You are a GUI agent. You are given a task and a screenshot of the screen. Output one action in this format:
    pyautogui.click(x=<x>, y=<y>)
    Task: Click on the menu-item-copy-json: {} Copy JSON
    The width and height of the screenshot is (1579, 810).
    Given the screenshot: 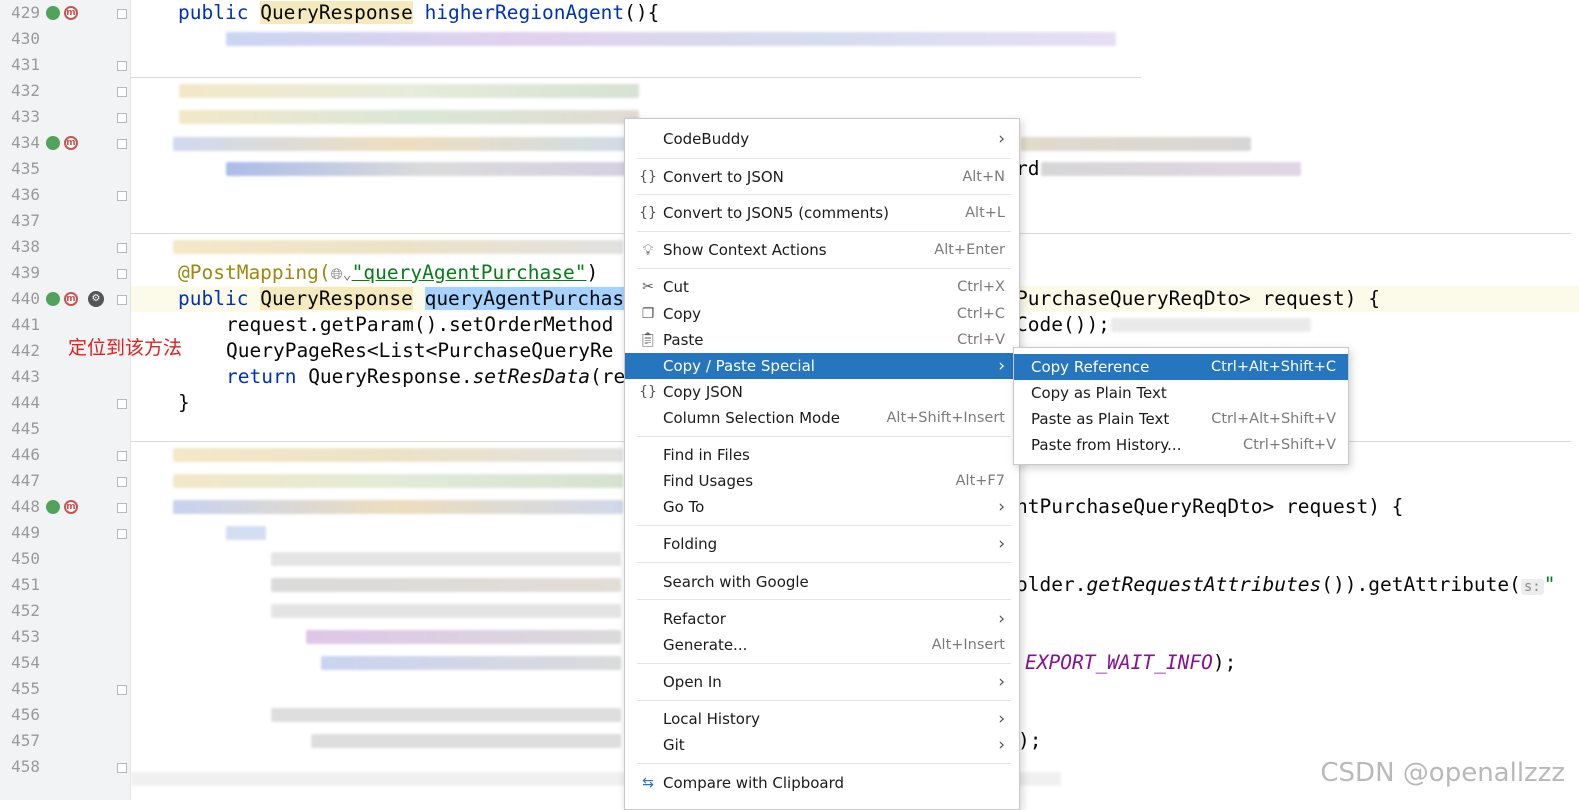 What is the action you would take?
    pyautogui.click(x=822, y=392)
    